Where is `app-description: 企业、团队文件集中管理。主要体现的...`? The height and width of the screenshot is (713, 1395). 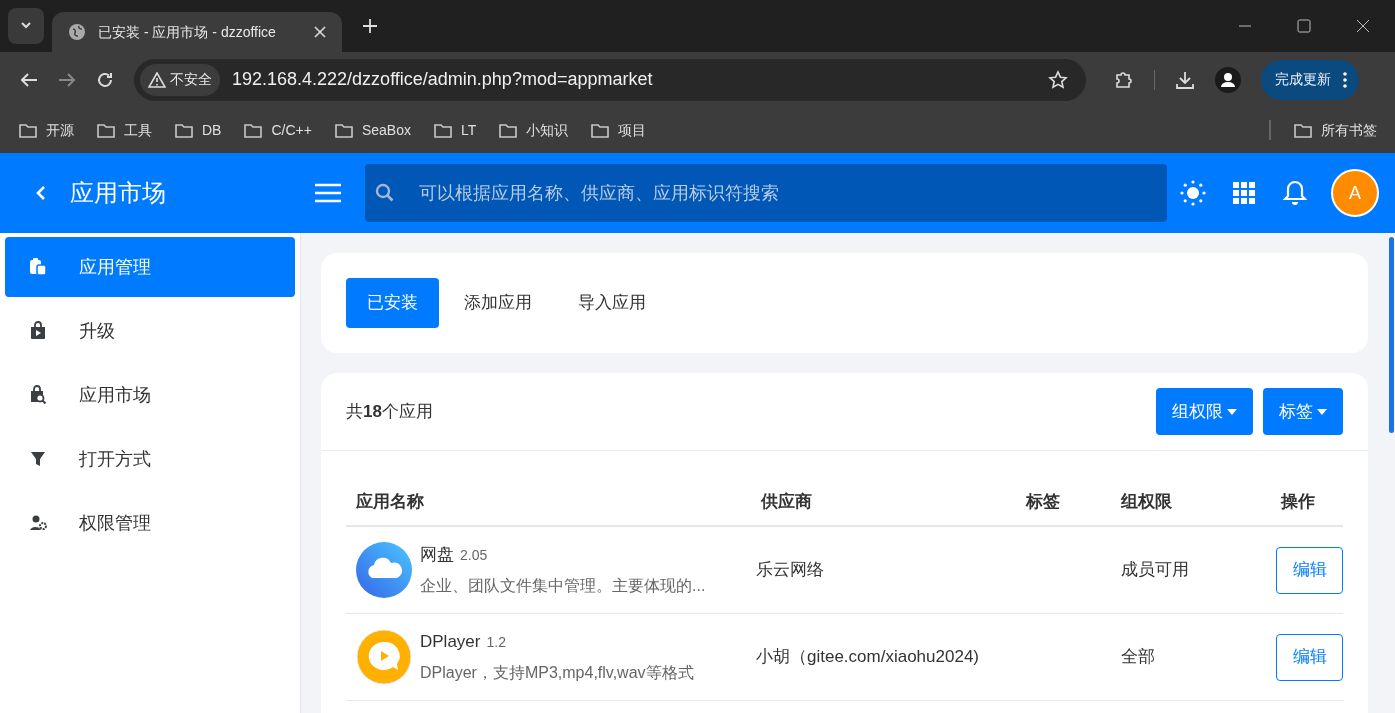 app-description: 企业、团队文件集中管理。主要体现的... is located at coordinates (563, 585).